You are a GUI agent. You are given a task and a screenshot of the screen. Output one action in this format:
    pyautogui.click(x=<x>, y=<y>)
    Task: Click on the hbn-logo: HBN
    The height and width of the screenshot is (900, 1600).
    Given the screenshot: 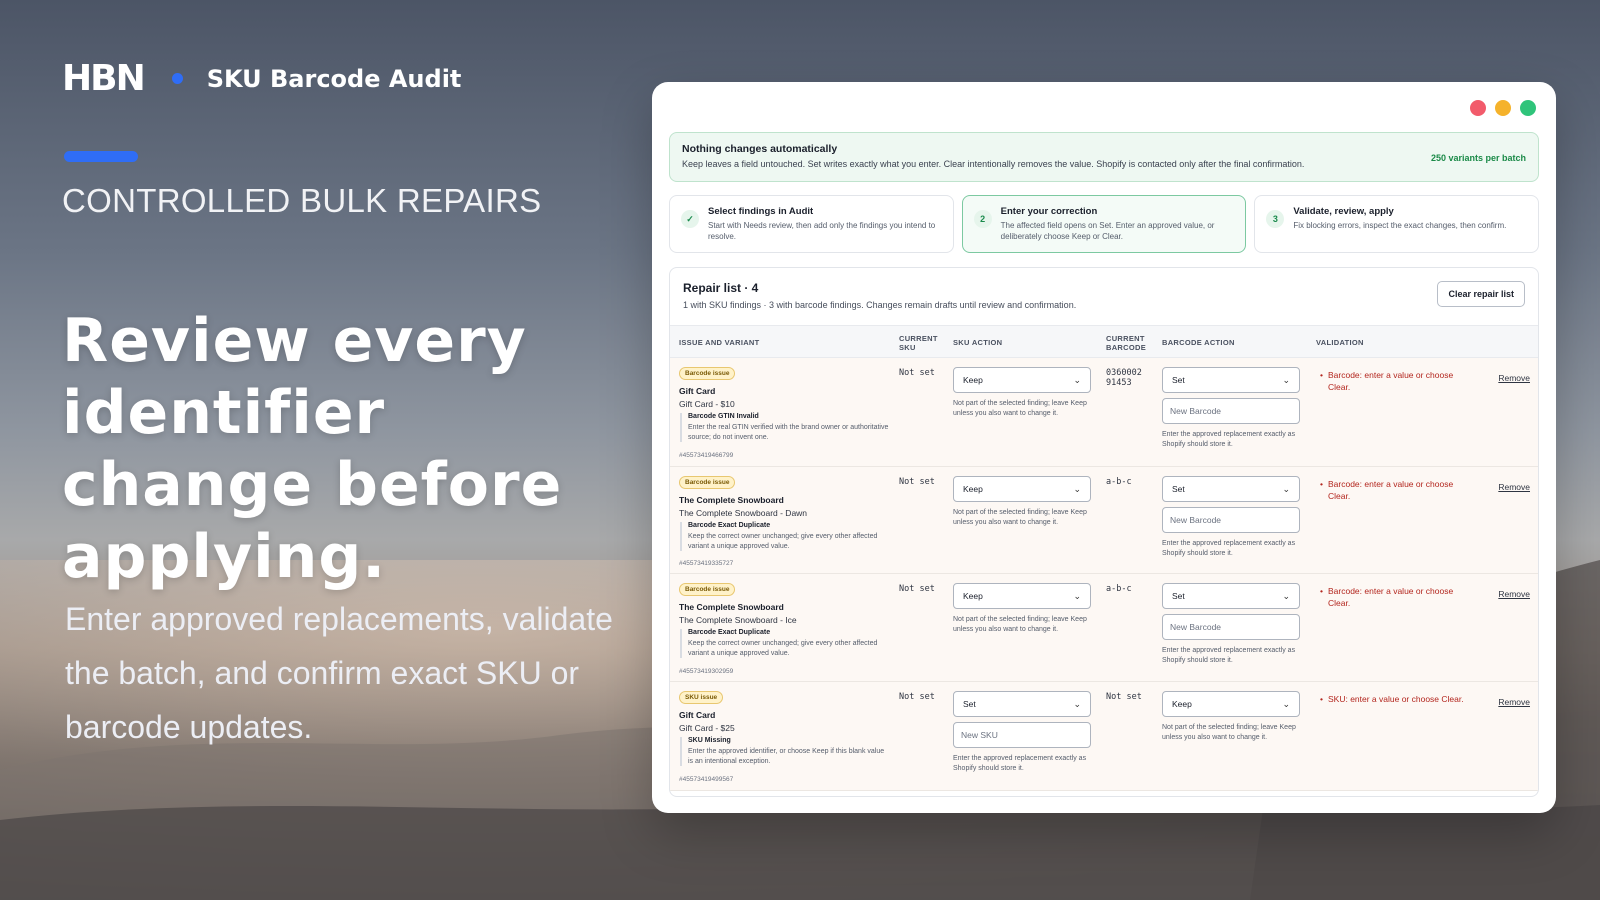 What is the action you would take?
    pyautogui.click(x=104, y=78)
    